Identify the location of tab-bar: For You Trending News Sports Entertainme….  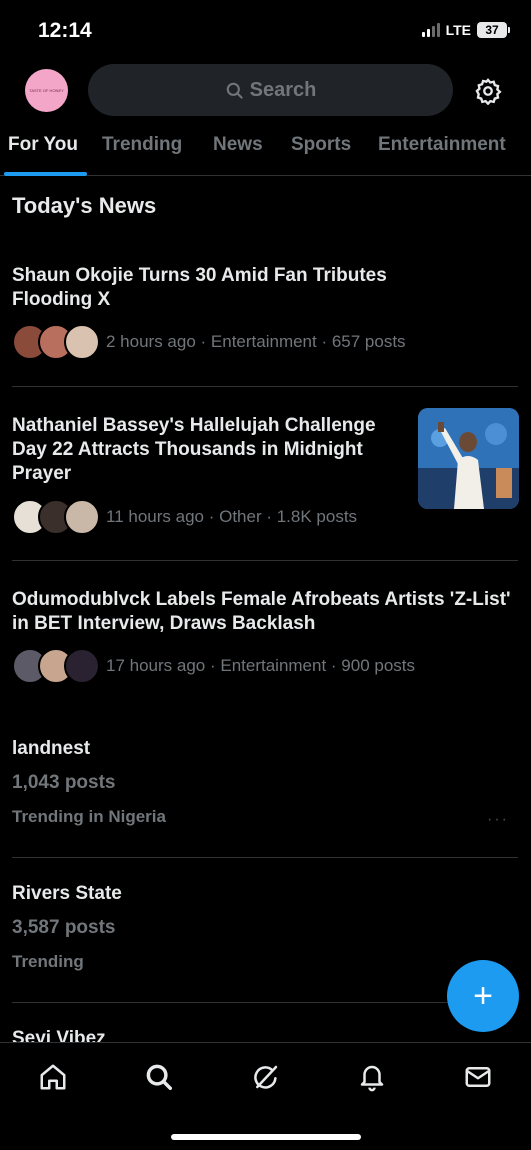
(265, 152).